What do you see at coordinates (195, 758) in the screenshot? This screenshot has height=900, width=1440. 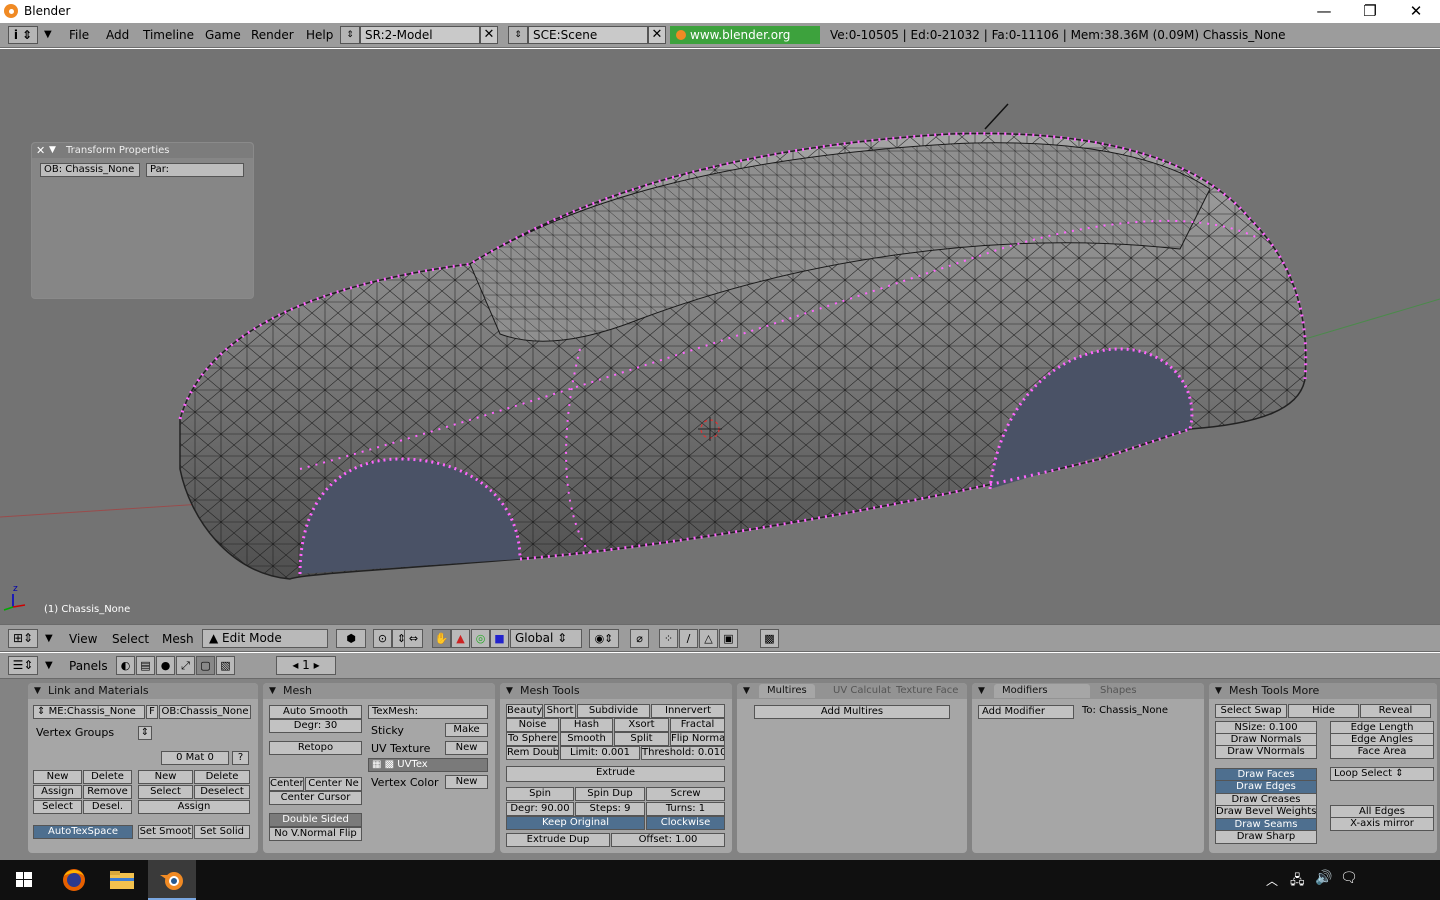 I see `material-index-field: 0 Mat 0` at bounding box center [195, 758].